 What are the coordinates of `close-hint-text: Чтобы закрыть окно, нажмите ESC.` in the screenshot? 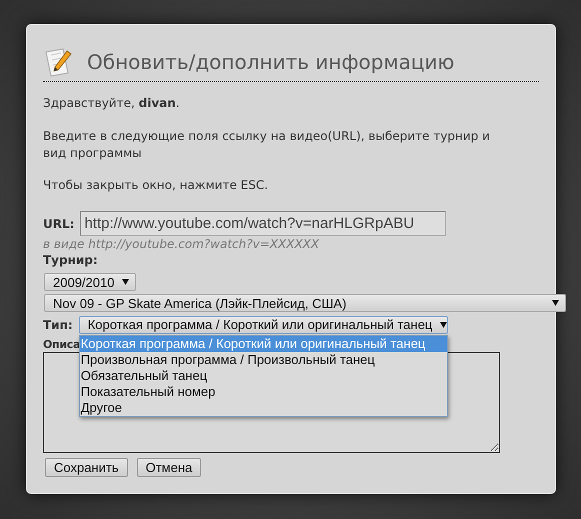 It's located at (156, 185).